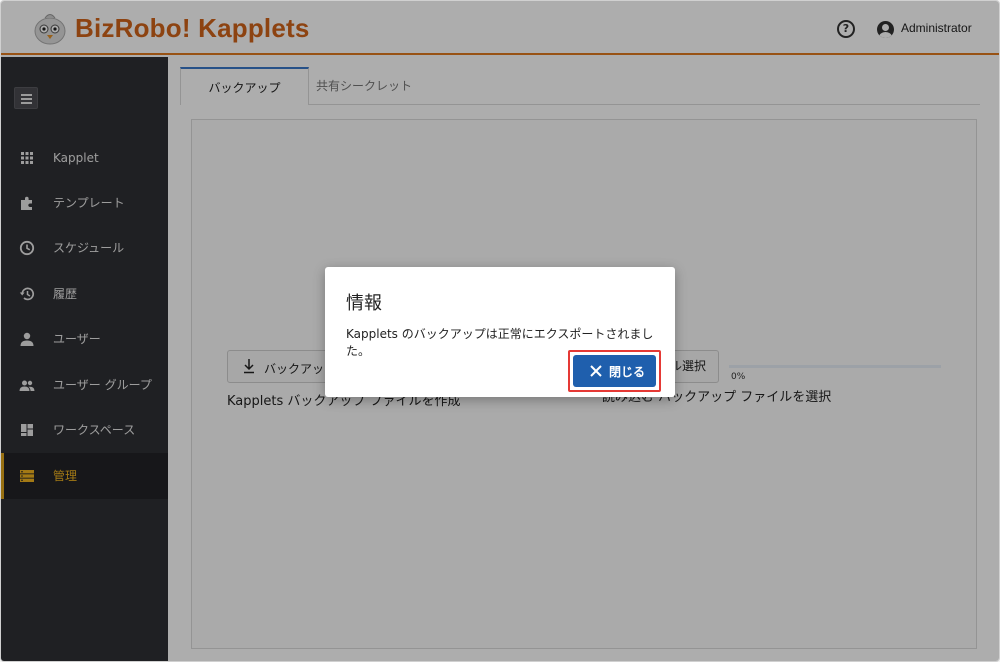 The image size is (1000, 662). What do you see at coordinates (596, 371) in the screenshot?
I see `close-icon` at bounding box center [596, 371].